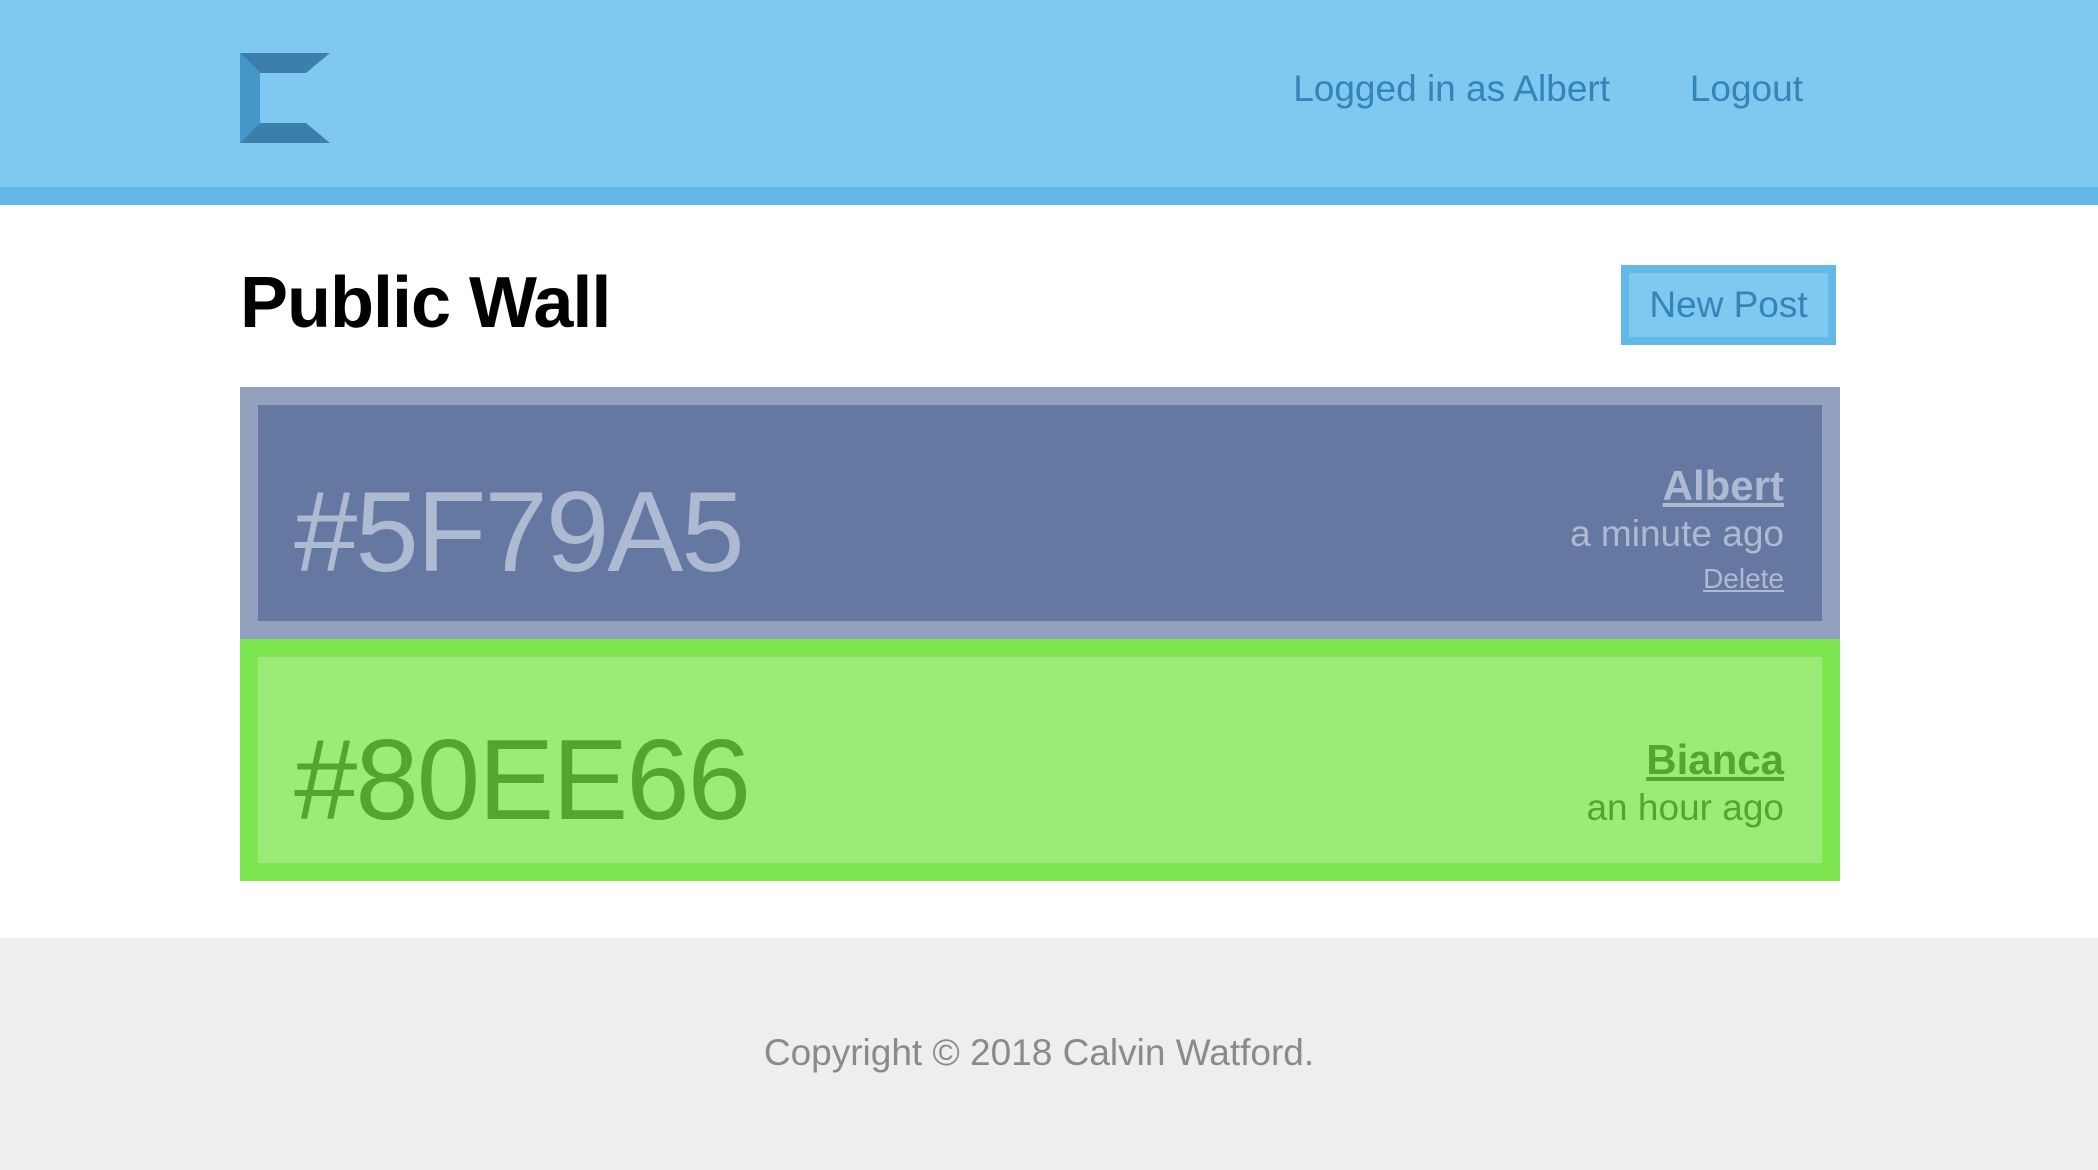 The width and height of the screenshot is (2098, 1170). I want to click on post-author-link: Bianca, so click(1685, 760).